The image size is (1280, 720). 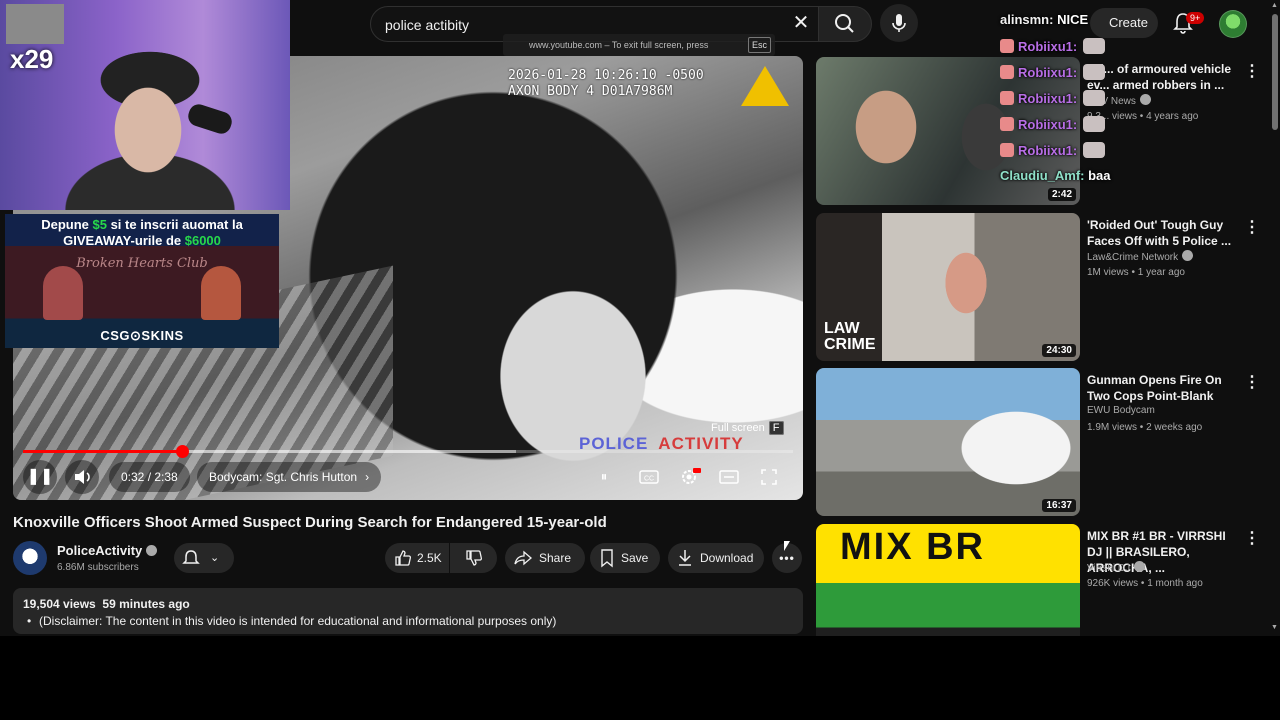 I want to click on pause-button: ❚❚, so click(x=40, y=477).